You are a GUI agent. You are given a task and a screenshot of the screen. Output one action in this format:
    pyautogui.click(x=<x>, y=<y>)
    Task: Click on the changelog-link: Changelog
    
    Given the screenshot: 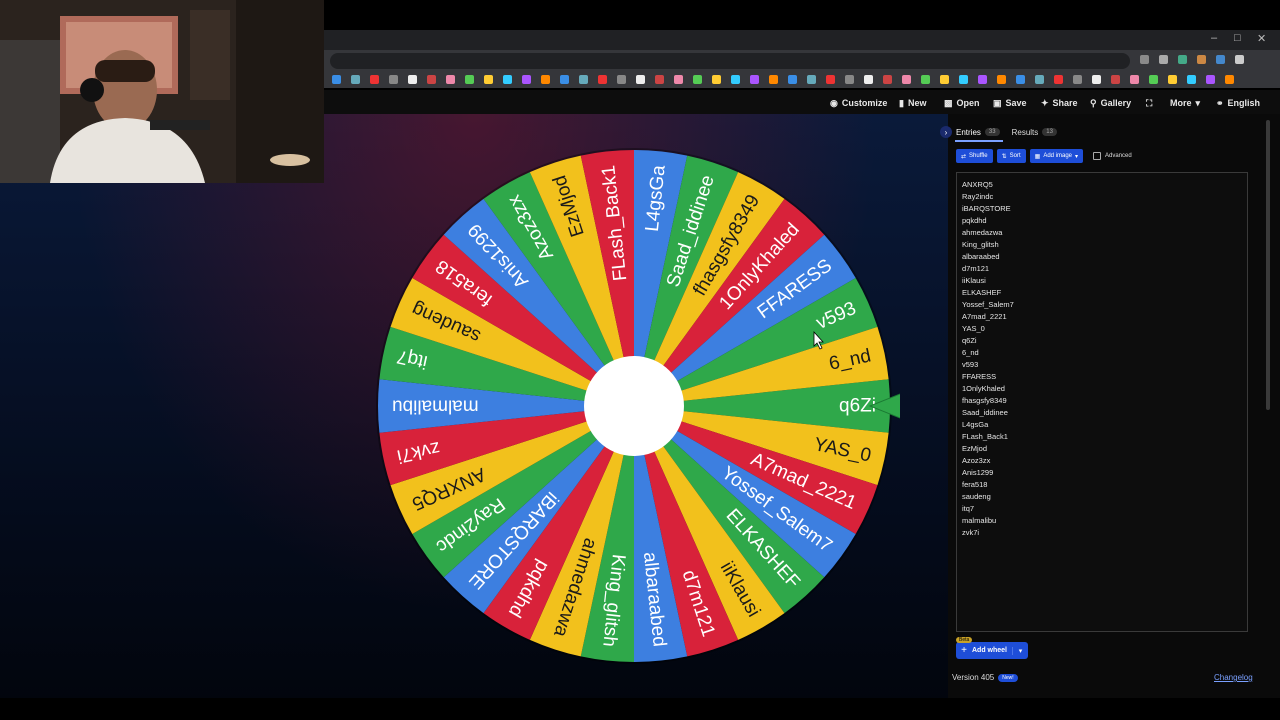 What is the action you would take?
    pyautogui.click(x=1233, y=677)
    